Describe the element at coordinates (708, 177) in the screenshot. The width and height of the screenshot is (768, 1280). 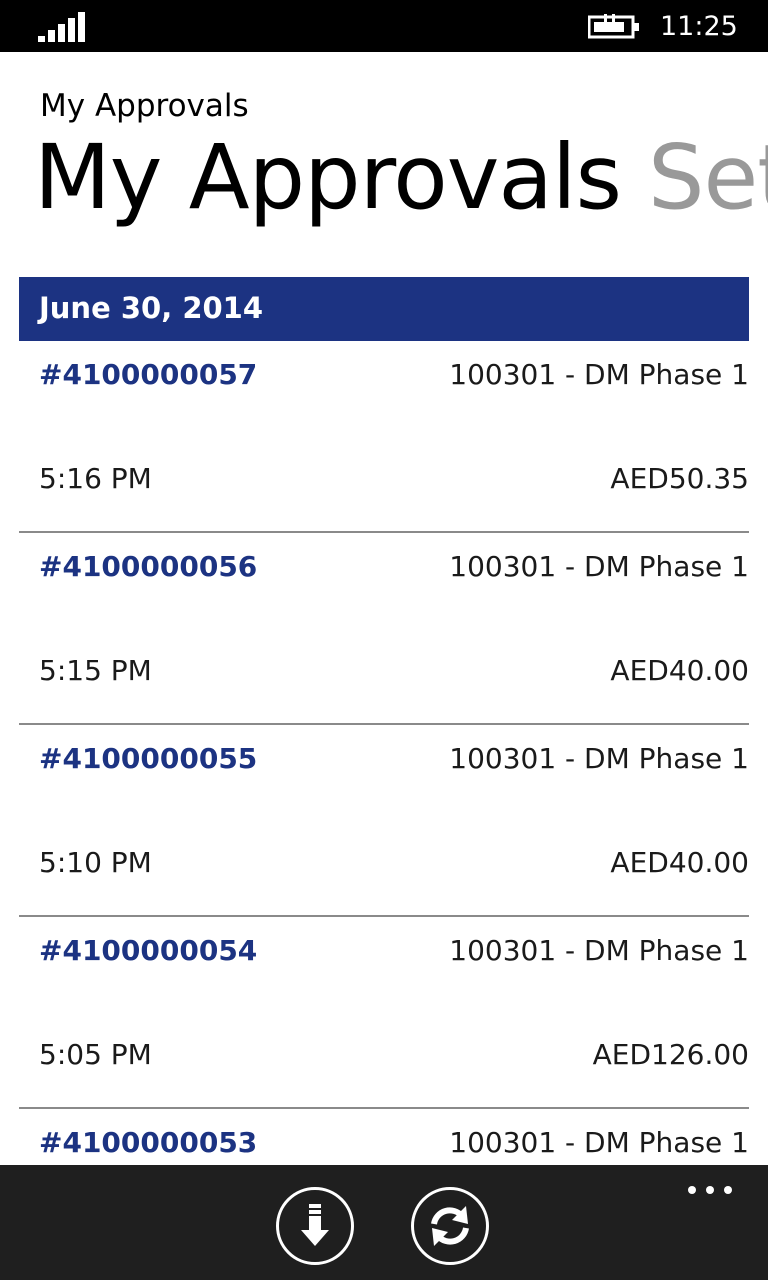
I see `pivot-tab-settings: Set` at that location.